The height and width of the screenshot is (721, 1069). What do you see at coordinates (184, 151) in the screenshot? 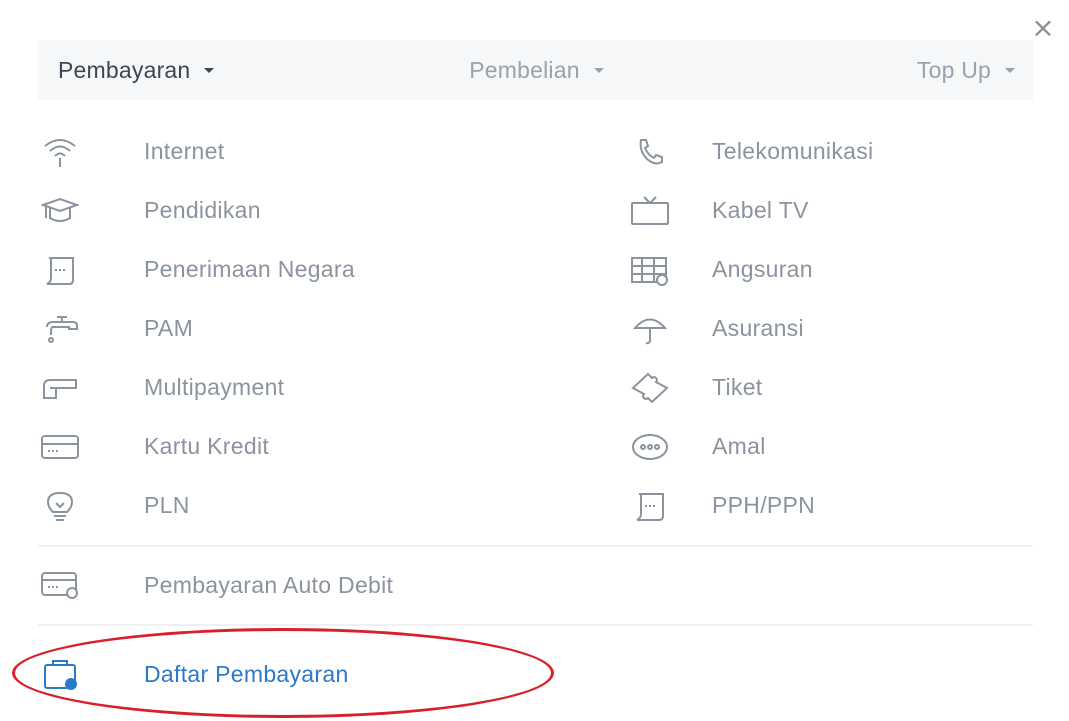
I see `menu-item-label: Internet` at bounding box center [184, 151].